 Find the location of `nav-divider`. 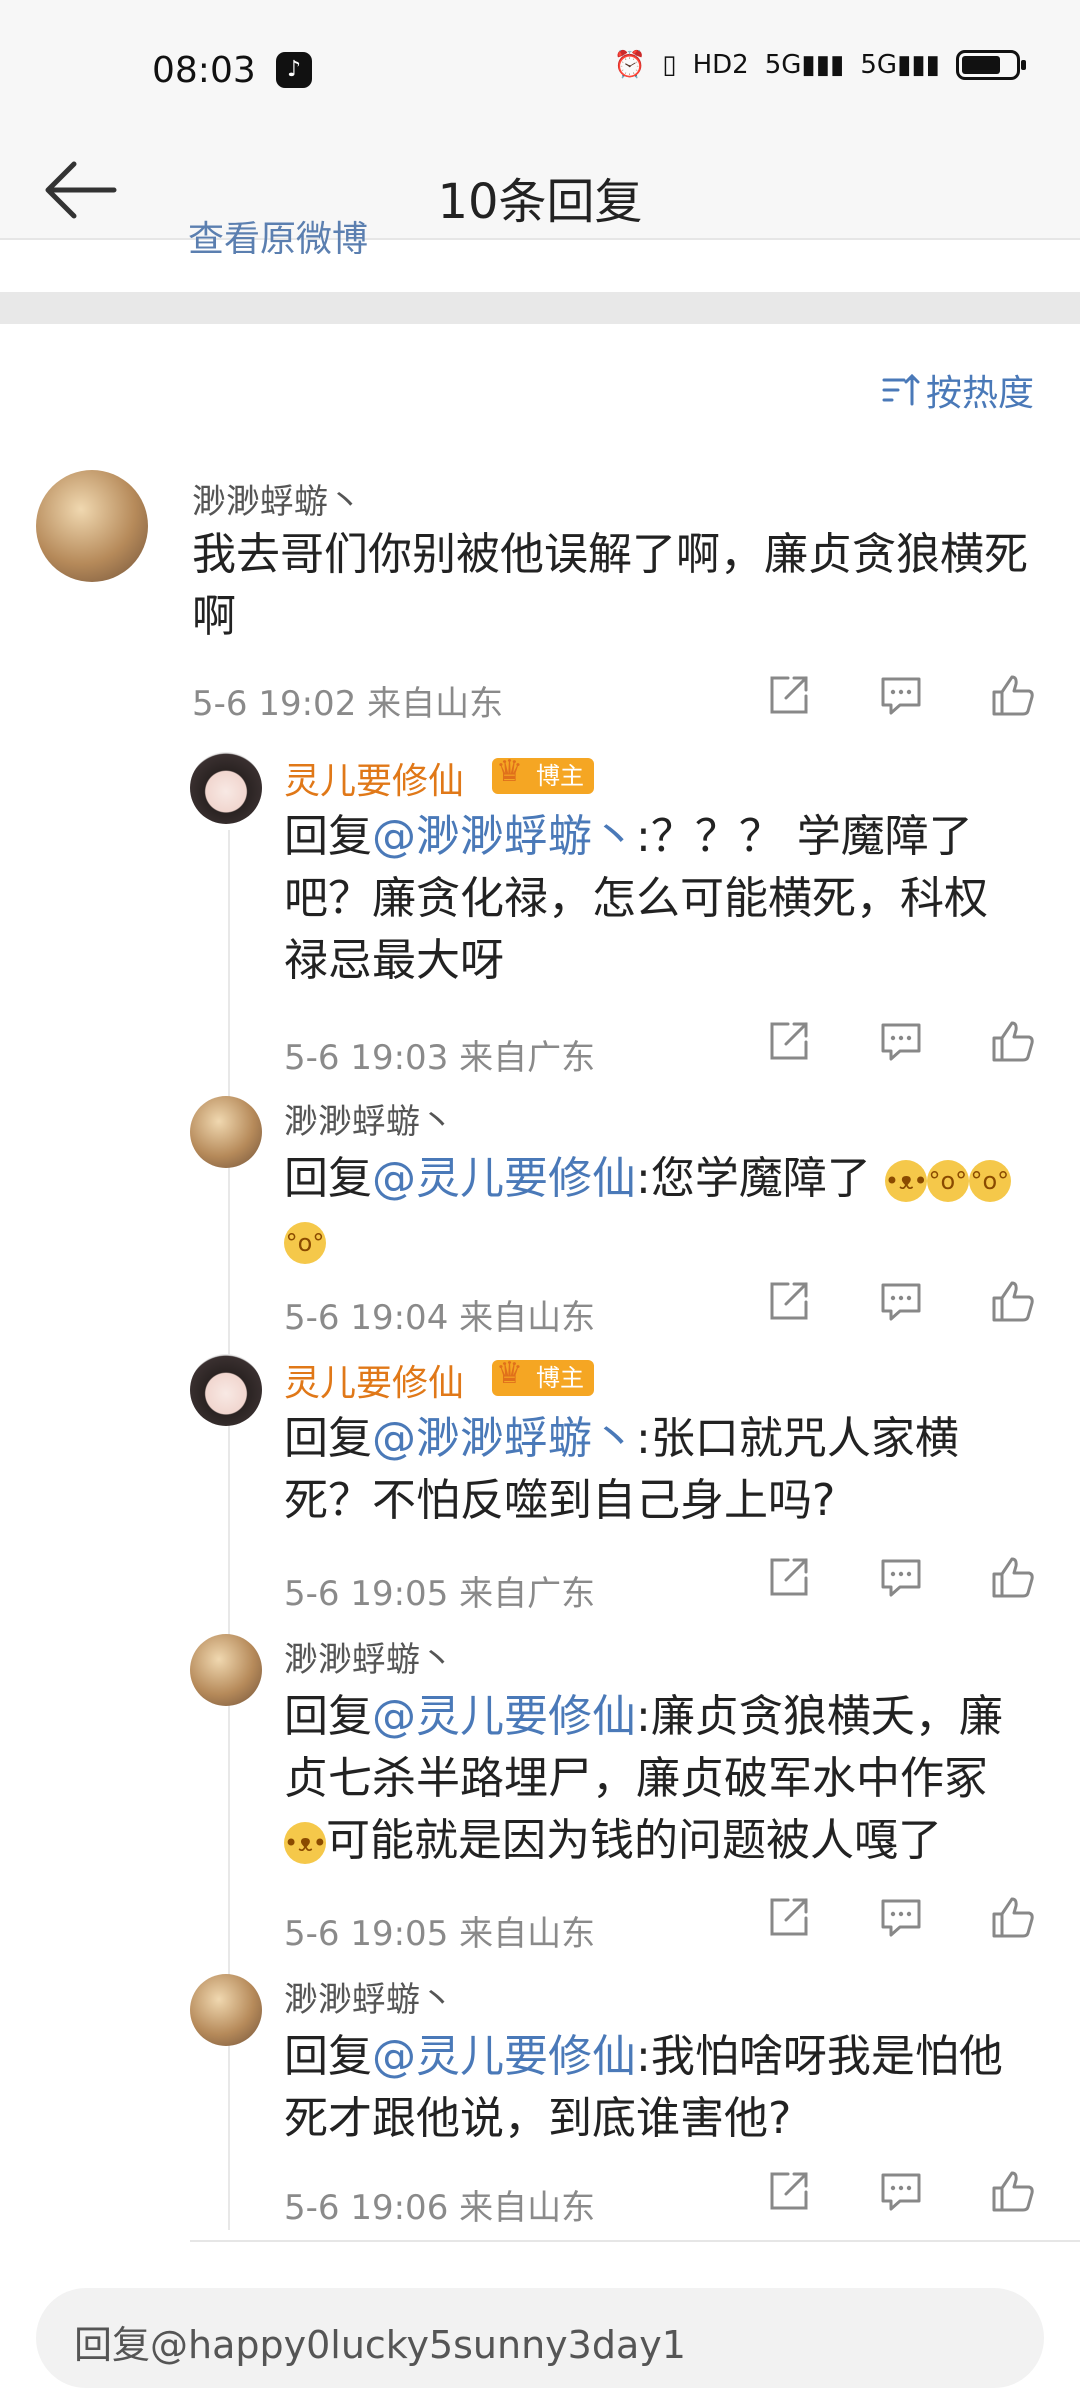

nav-divider is located at coordinates (540, 239).